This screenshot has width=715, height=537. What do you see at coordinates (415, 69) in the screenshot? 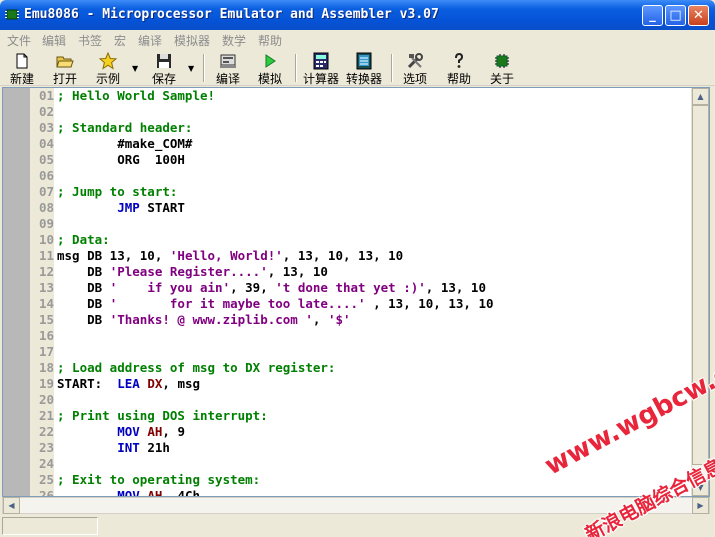
I see `options-button: 选项` at bounding box center [415, 69].